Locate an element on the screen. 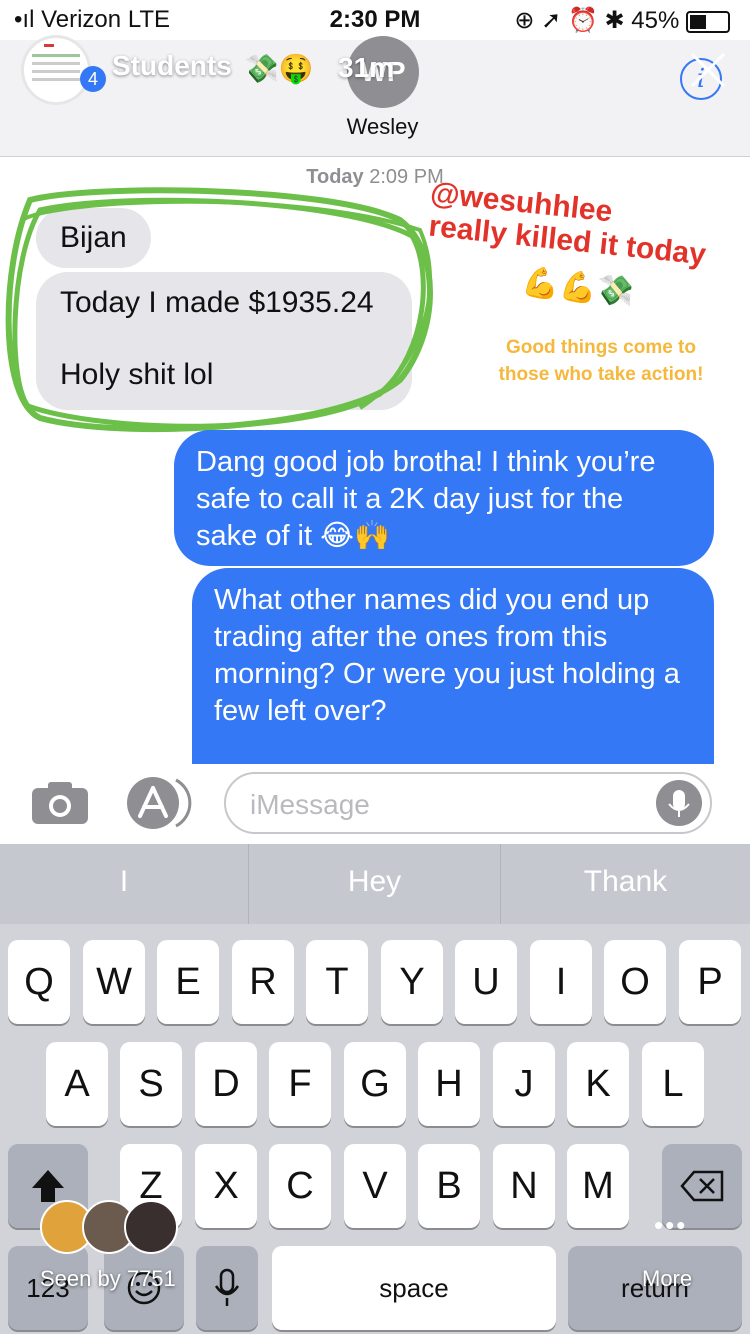 Image resolution: width=750 pixels, height=1338 pixels. key-y: Y is located at coordinates (412, 982).